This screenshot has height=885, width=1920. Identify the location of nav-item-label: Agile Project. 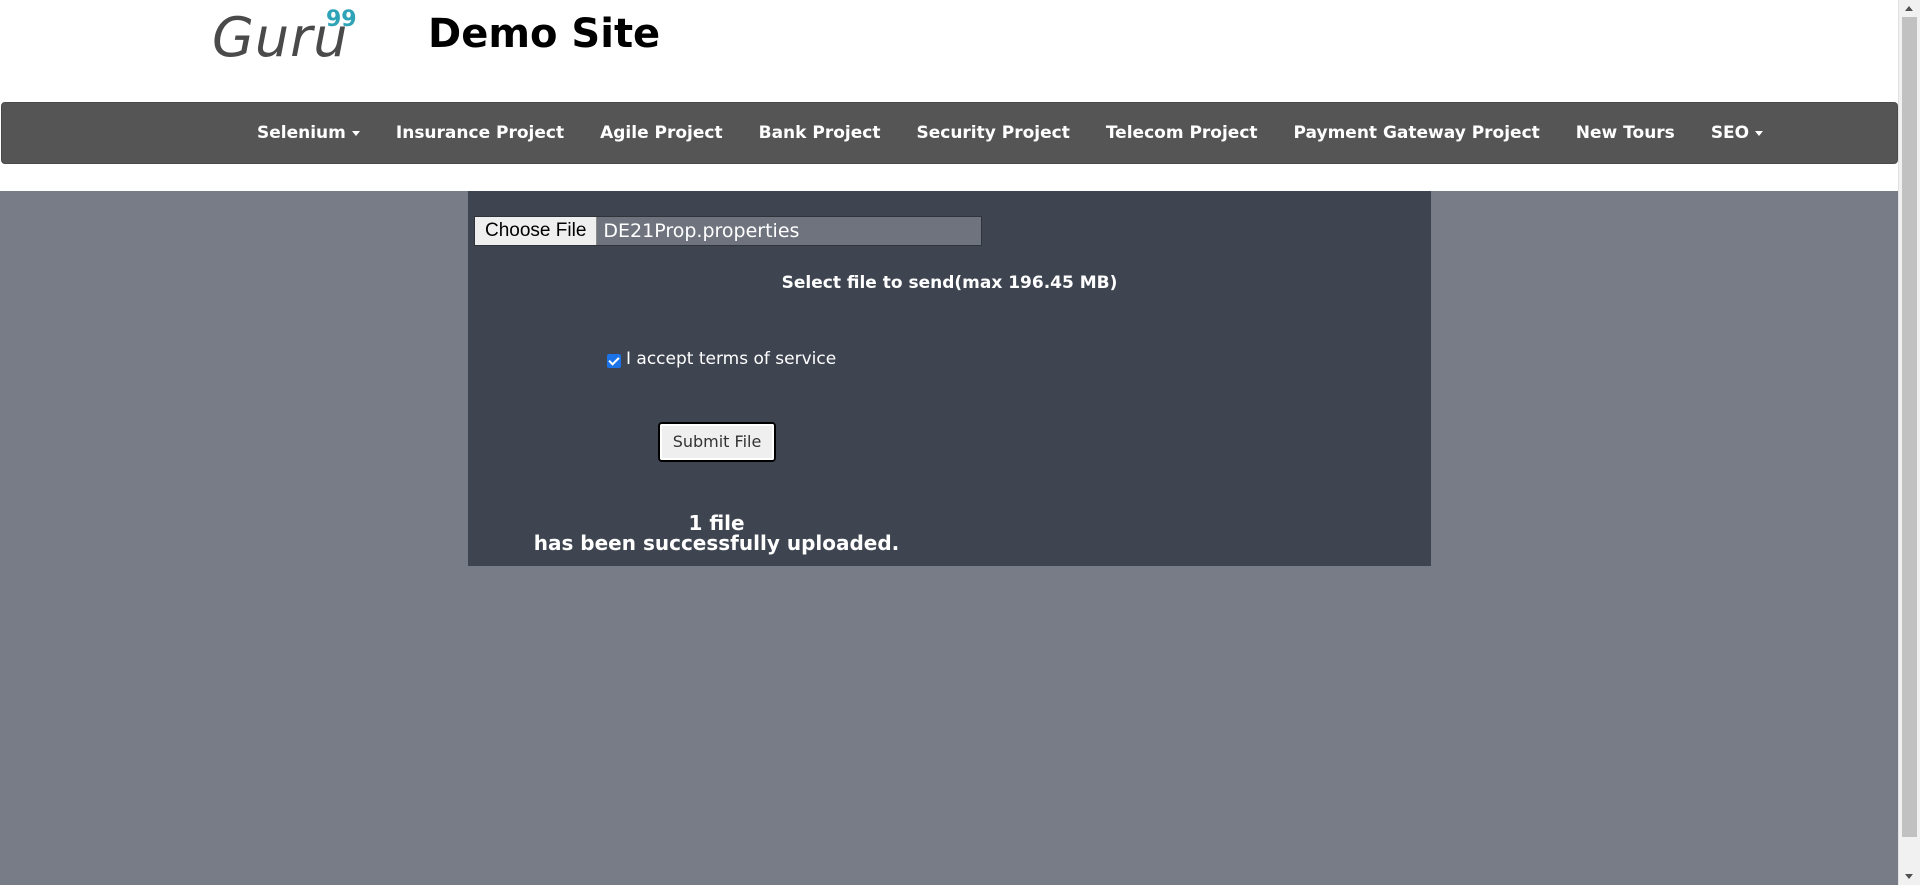
(661, 133).